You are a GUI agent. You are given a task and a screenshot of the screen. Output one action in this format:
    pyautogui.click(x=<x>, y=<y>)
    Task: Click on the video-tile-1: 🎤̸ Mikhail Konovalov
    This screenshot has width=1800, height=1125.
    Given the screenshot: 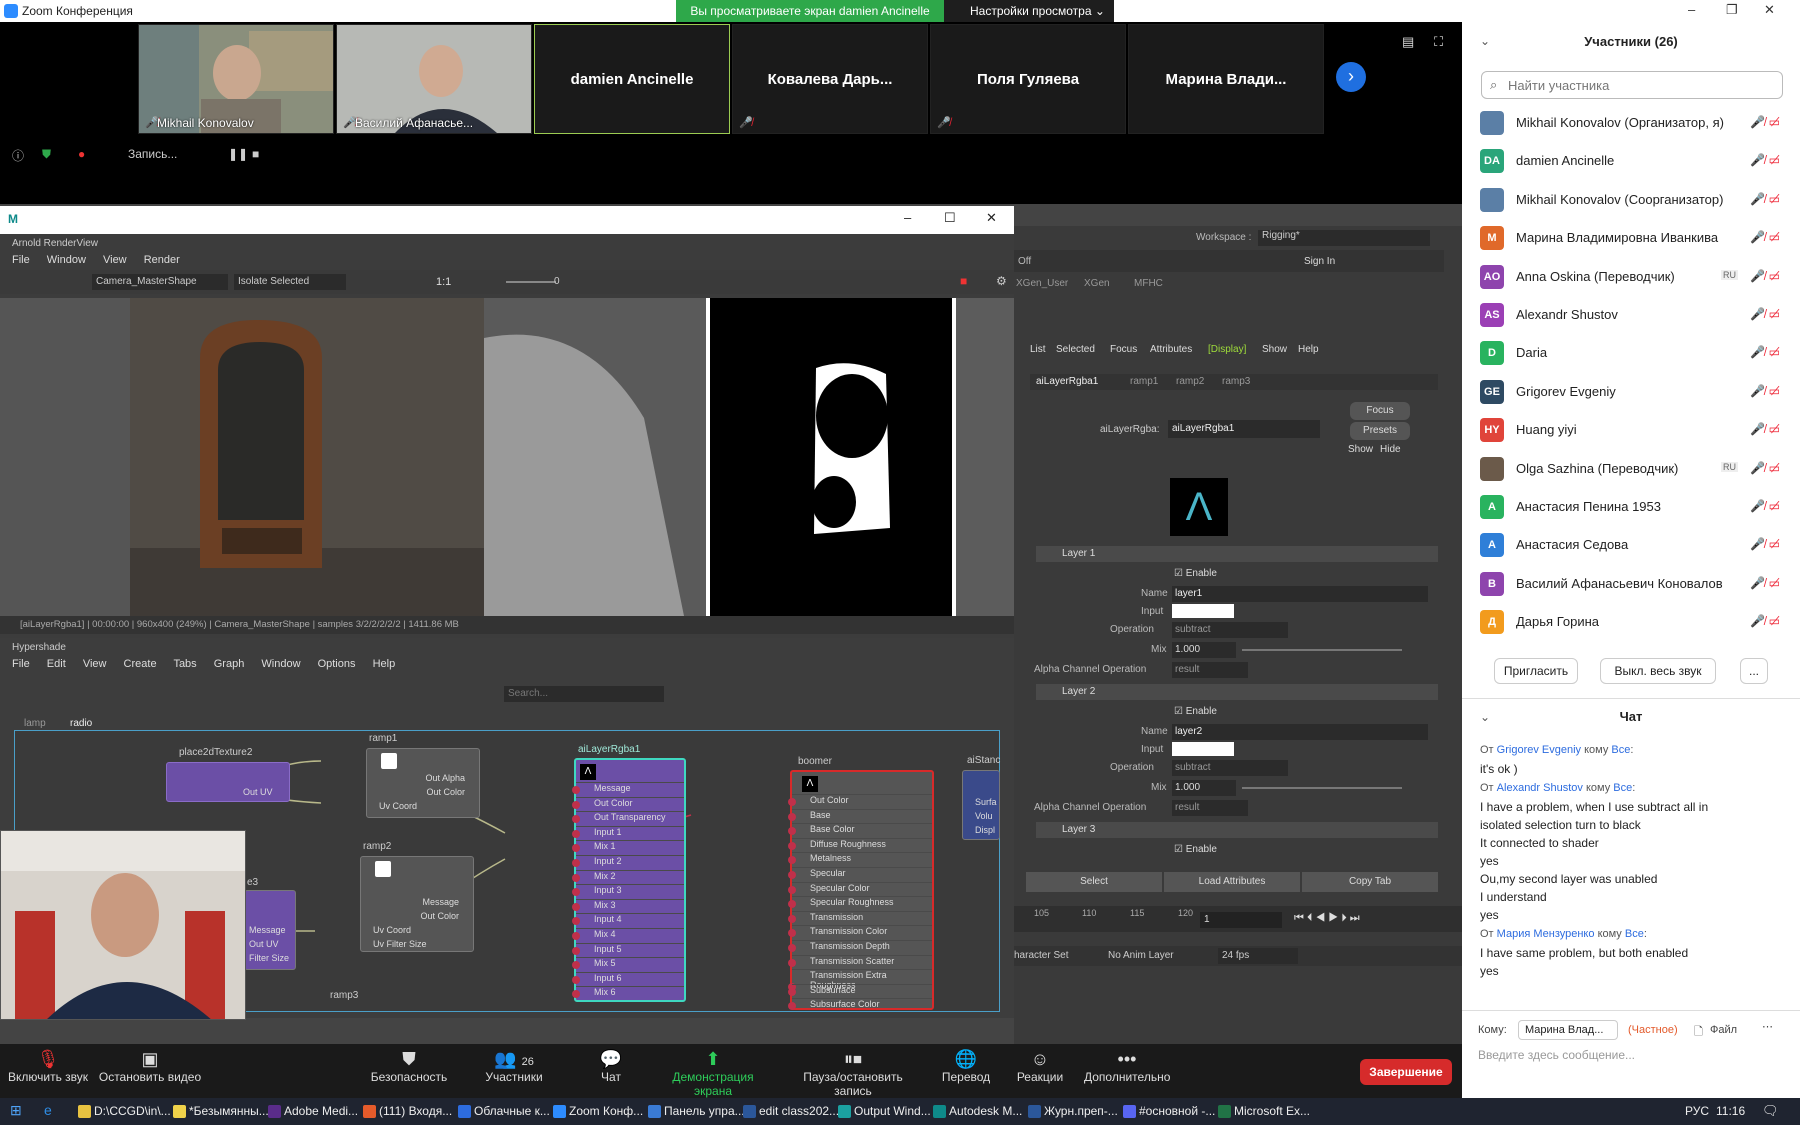 What is the action you would take?
    pyautogui.click(x=236, y=79)
    